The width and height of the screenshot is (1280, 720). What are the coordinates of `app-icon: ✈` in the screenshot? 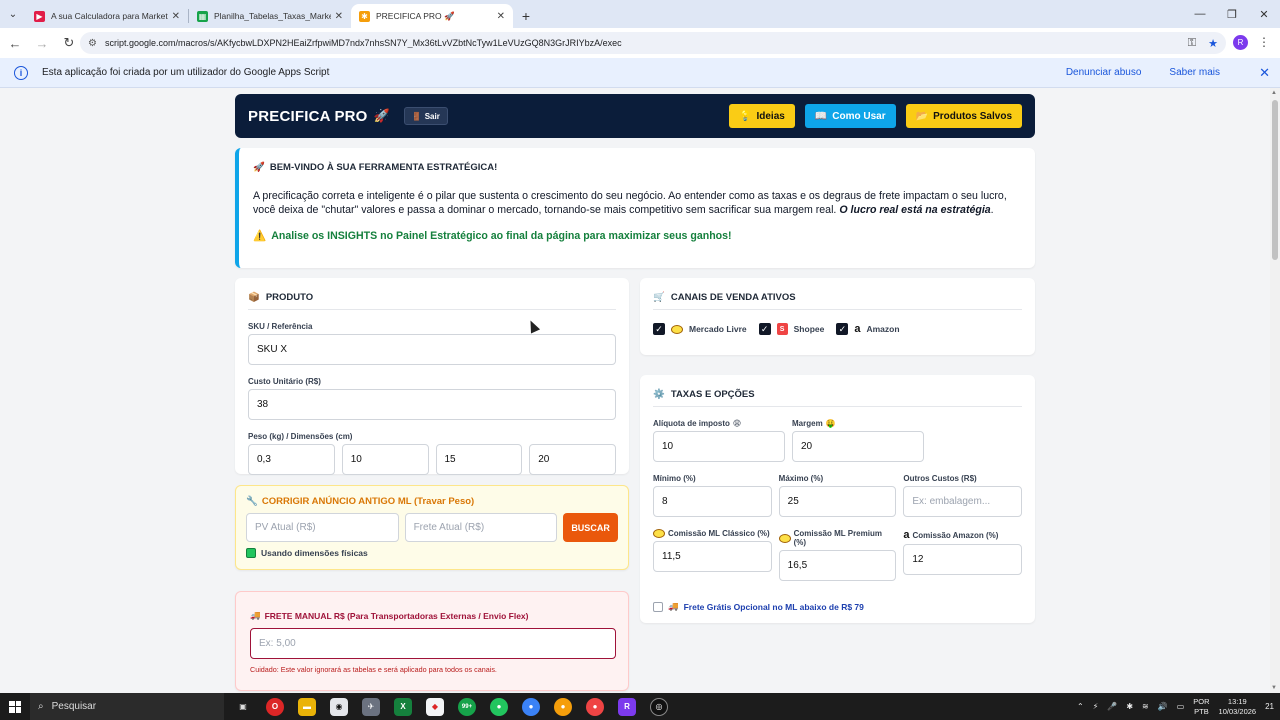 It's located at (371, 706).